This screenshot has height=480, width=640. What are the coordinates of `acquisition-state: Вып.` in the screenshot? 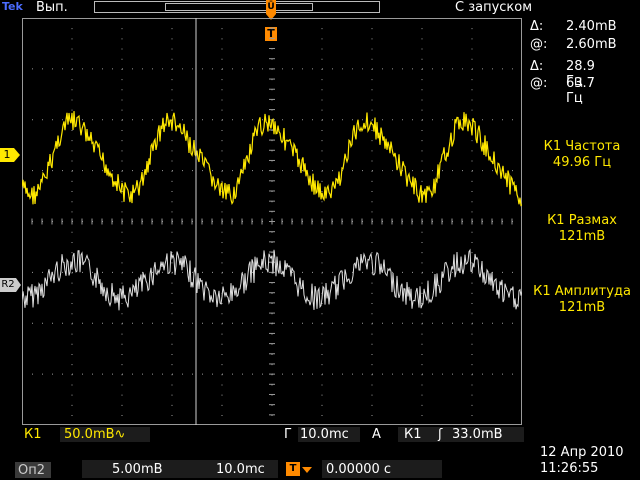 It's located at (52, 7).